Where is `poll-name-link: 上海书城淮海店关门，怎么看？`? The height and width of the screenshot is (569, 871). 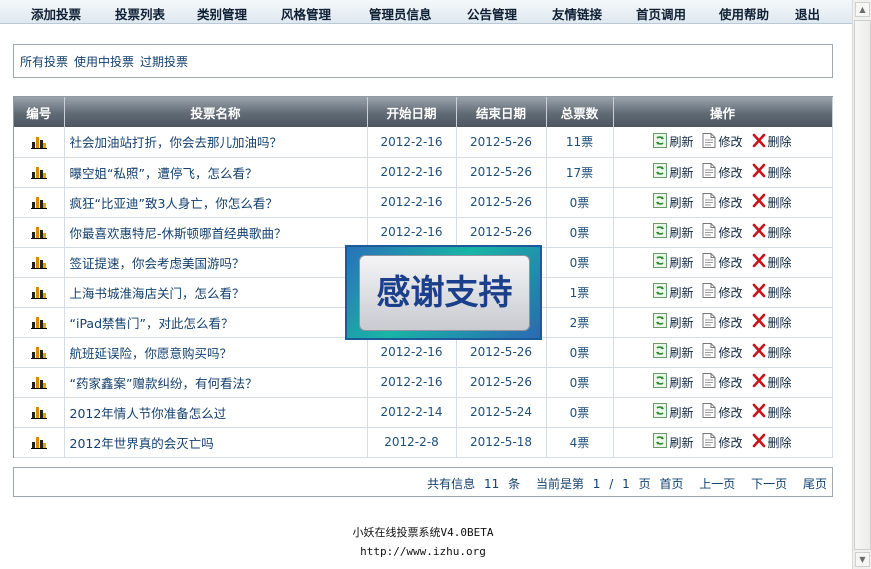
poll-name-link: 上海书城淮海店关门，怎么看？ is located at coordinates (216, 292).